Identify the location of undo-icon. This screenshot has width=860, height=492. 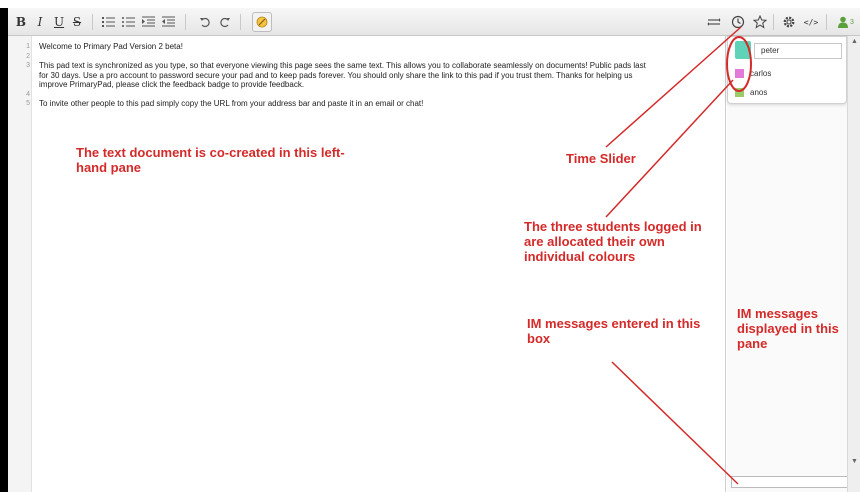
(205, 22).